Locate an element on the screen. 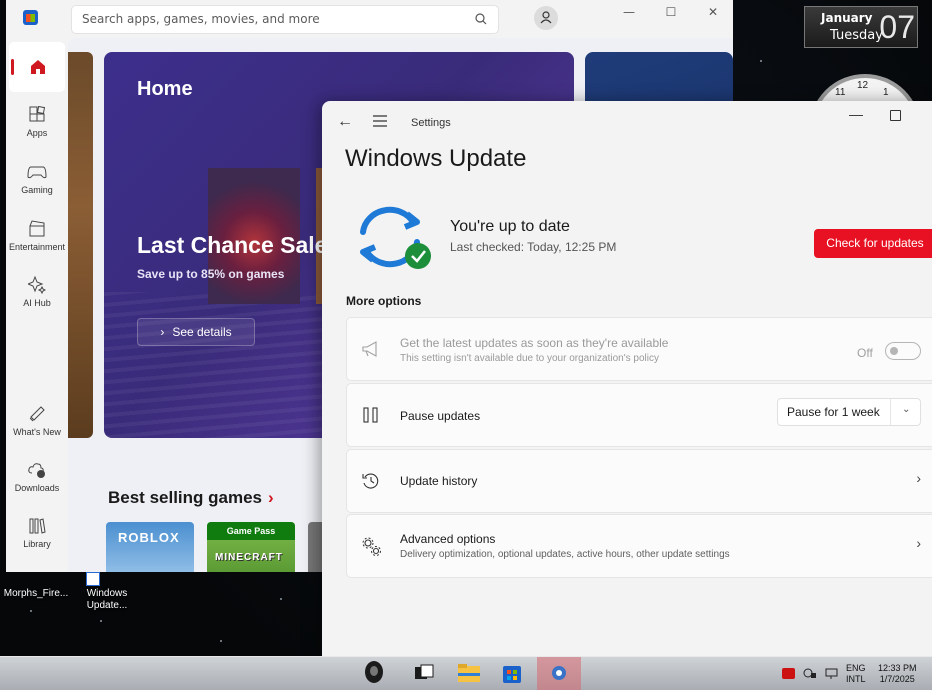 The height and width of the screenshot is (690, 932). hero-headline: Last Chance Sale is located at coordinates (232, 245).